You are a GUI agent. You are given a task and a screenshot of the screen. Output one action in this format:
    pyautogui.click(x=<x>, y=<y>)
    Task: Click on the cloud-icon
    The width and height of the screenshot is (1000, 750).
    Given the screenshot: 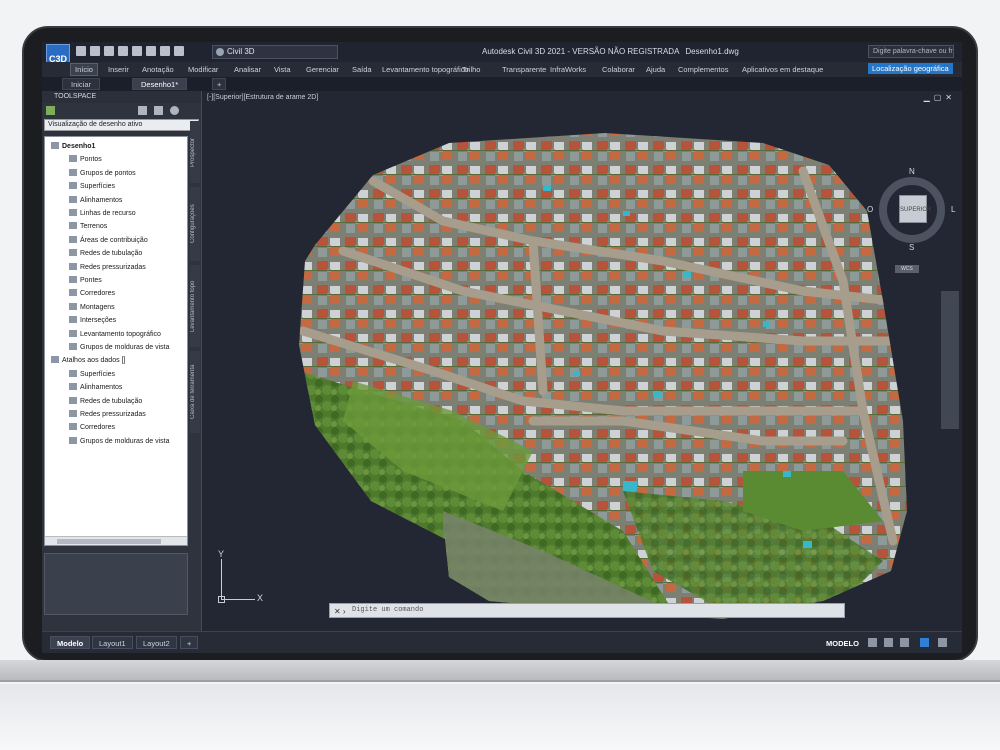 What is the action you would take?
    pyautogui.click(x=151, y=51)
    